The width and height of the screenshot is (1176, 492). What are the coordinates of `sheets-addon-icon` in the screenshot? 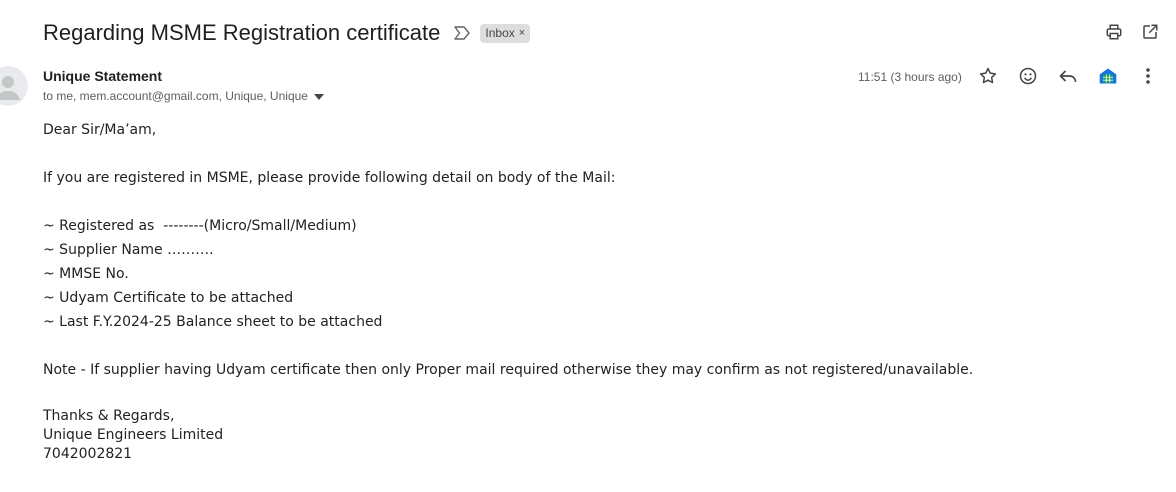 It's located at (1108, 76).